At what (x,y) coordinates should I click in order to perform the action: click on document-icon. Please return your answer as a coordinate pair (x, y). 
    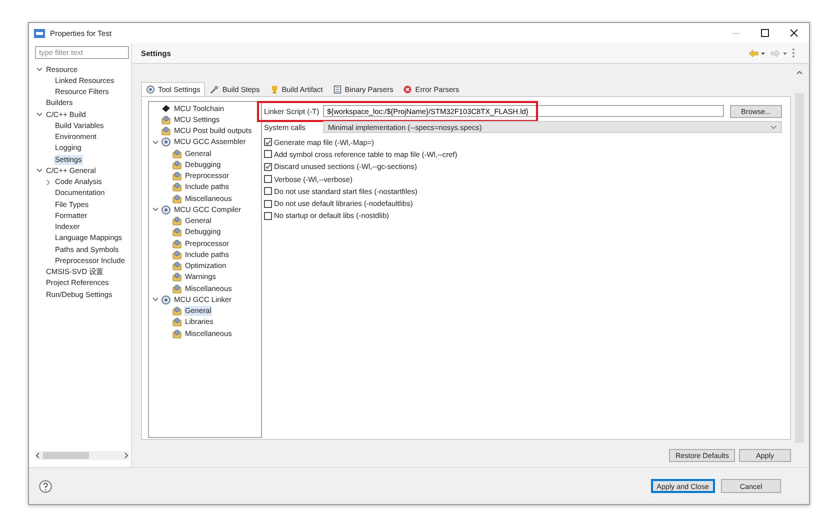
    Looking at the image, I should click on (337, 89).